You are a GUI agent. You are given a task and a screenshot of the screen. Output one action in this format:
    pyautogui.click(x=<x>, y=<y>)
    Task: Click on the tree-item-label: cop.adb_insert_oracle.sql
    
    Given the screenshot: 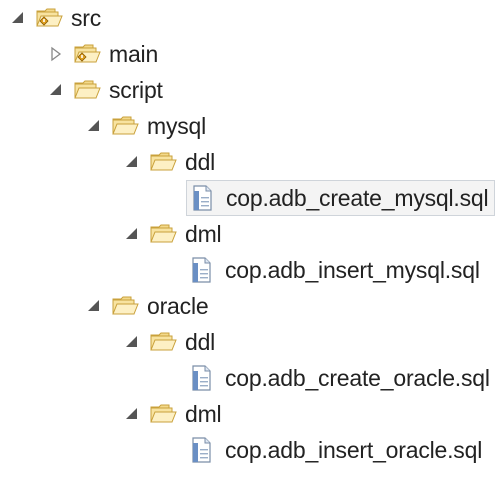 What is the action you would take?
    pyautogui.click(x=354, y=449)
    